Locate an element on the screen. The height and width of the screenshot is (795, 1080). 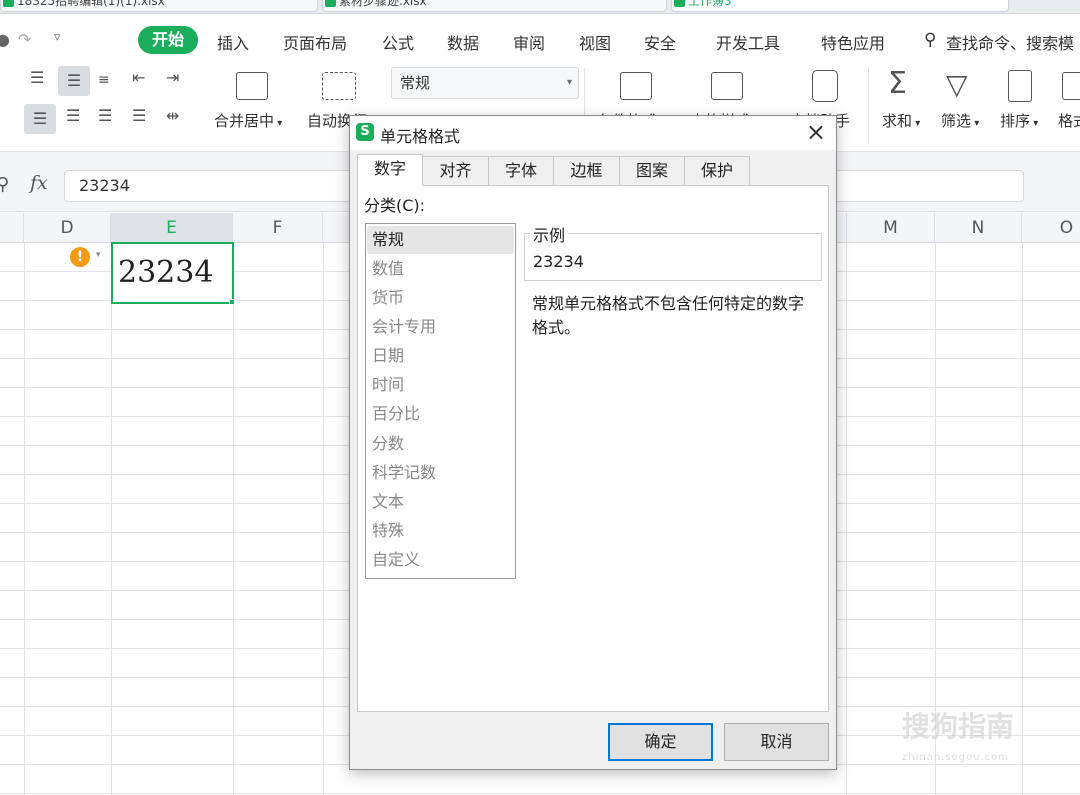
redo-icon: ↷ is located at coordinates (24, 39).